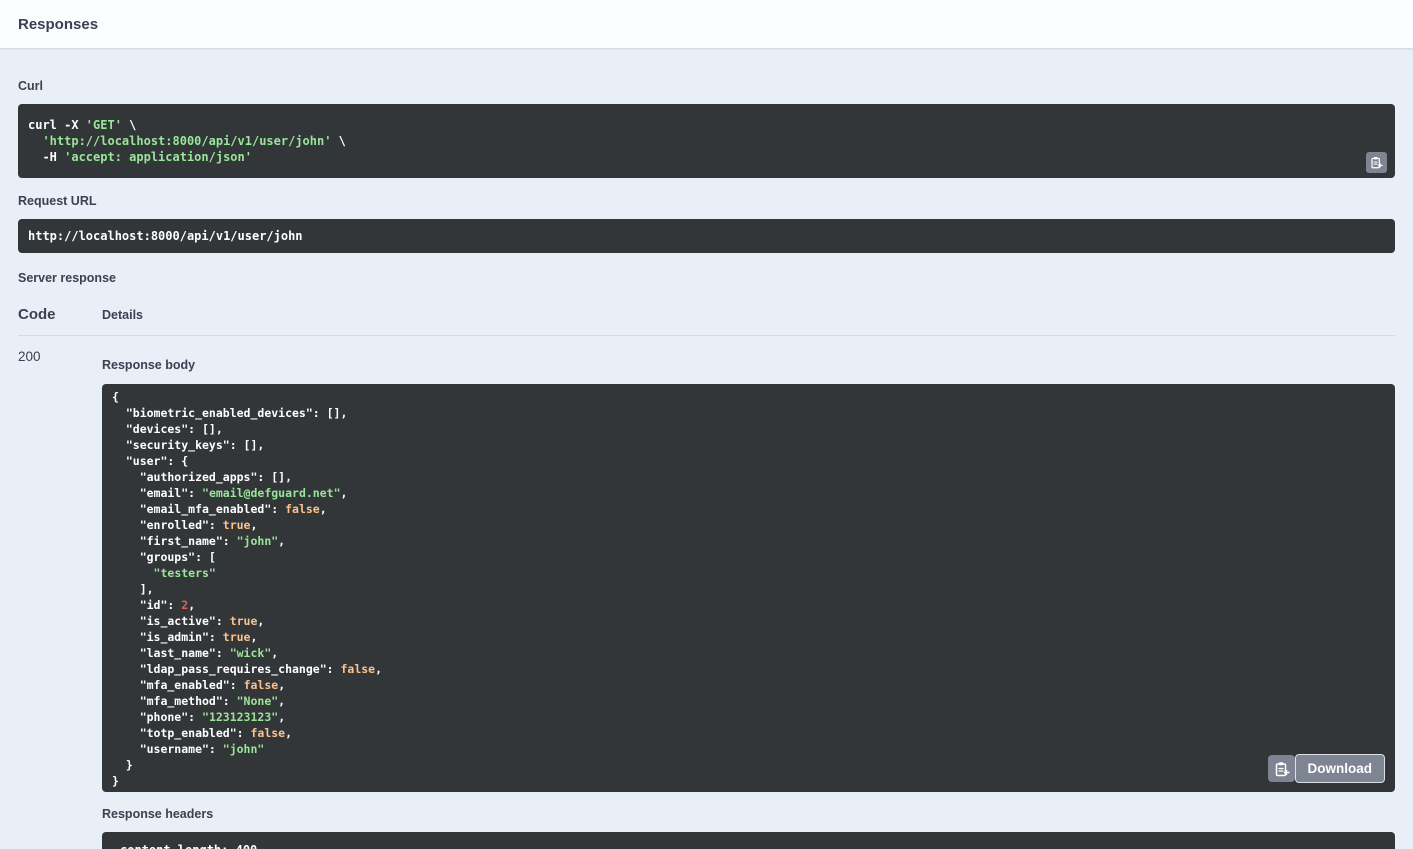 The image size is (1413, 849). Describe the element at coordinates (29, 356) in the screenshot. I see `status-code: 200` at that location.